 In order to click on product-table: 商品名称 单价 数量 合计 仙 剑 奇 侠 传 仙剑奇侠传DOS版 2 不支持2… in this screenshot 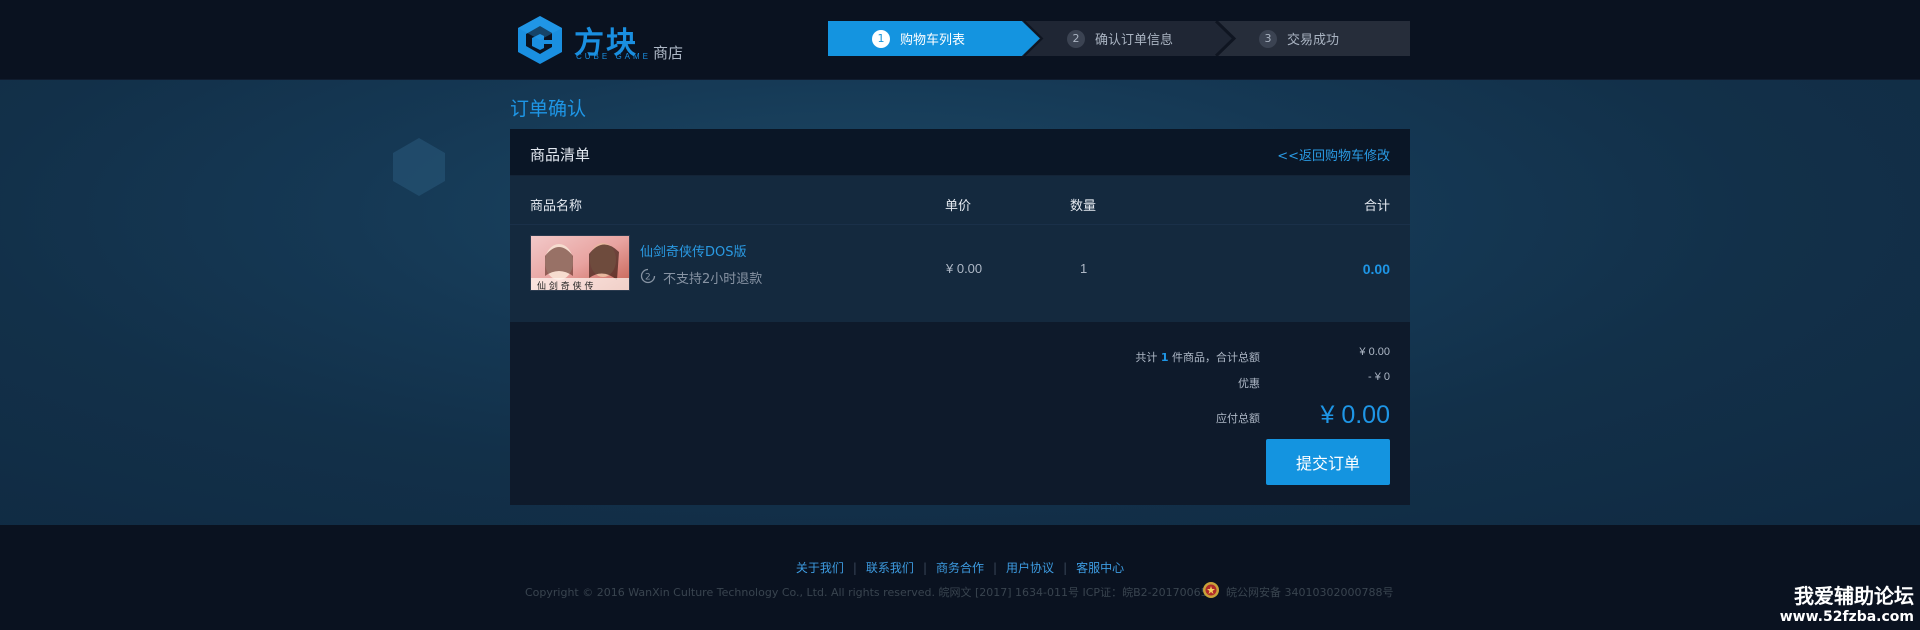, I will do `click(960, 249)`.